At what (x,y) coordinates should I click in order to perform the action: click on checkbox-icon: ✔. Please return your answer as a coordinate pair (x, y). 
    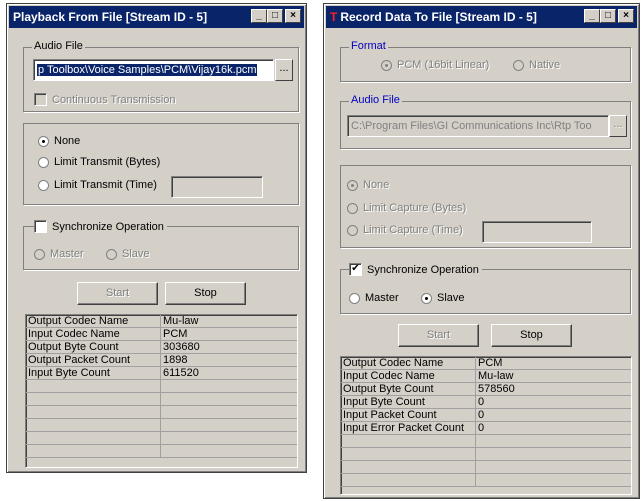
    Looking at the image, I should click on (355, 269).